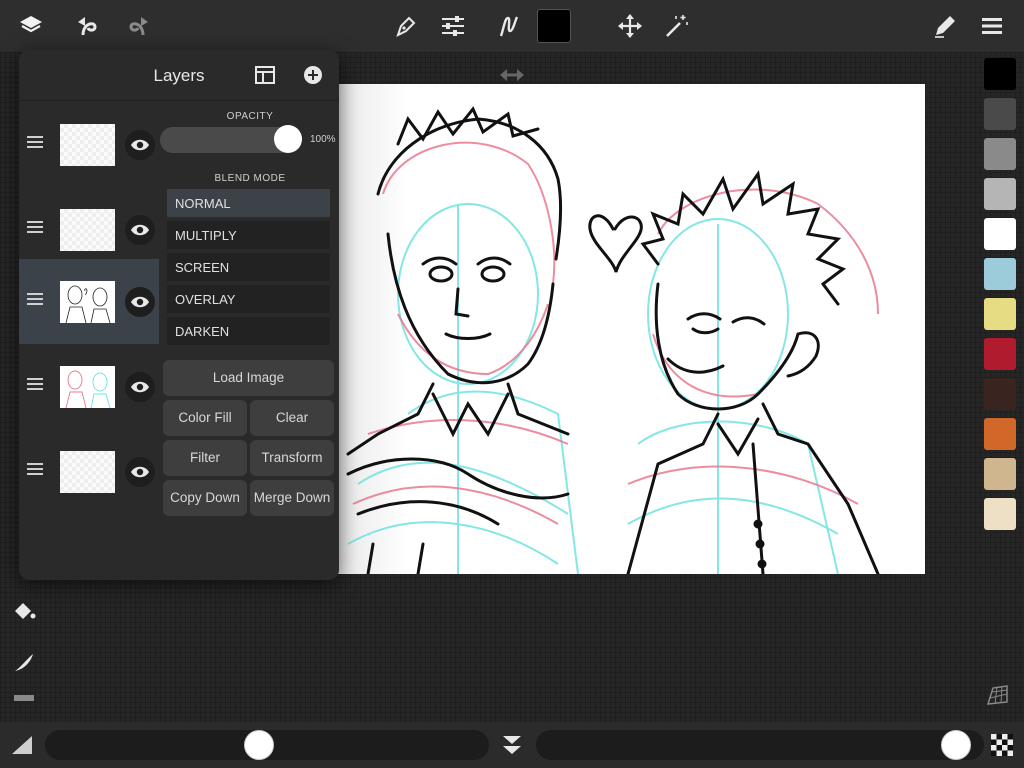 The height and width of the screenshot is (768, 1024). Describe the element at coordinates (250, 178) in the screenshot. I see `blend-mode-label: BLEND MODE` at that location.